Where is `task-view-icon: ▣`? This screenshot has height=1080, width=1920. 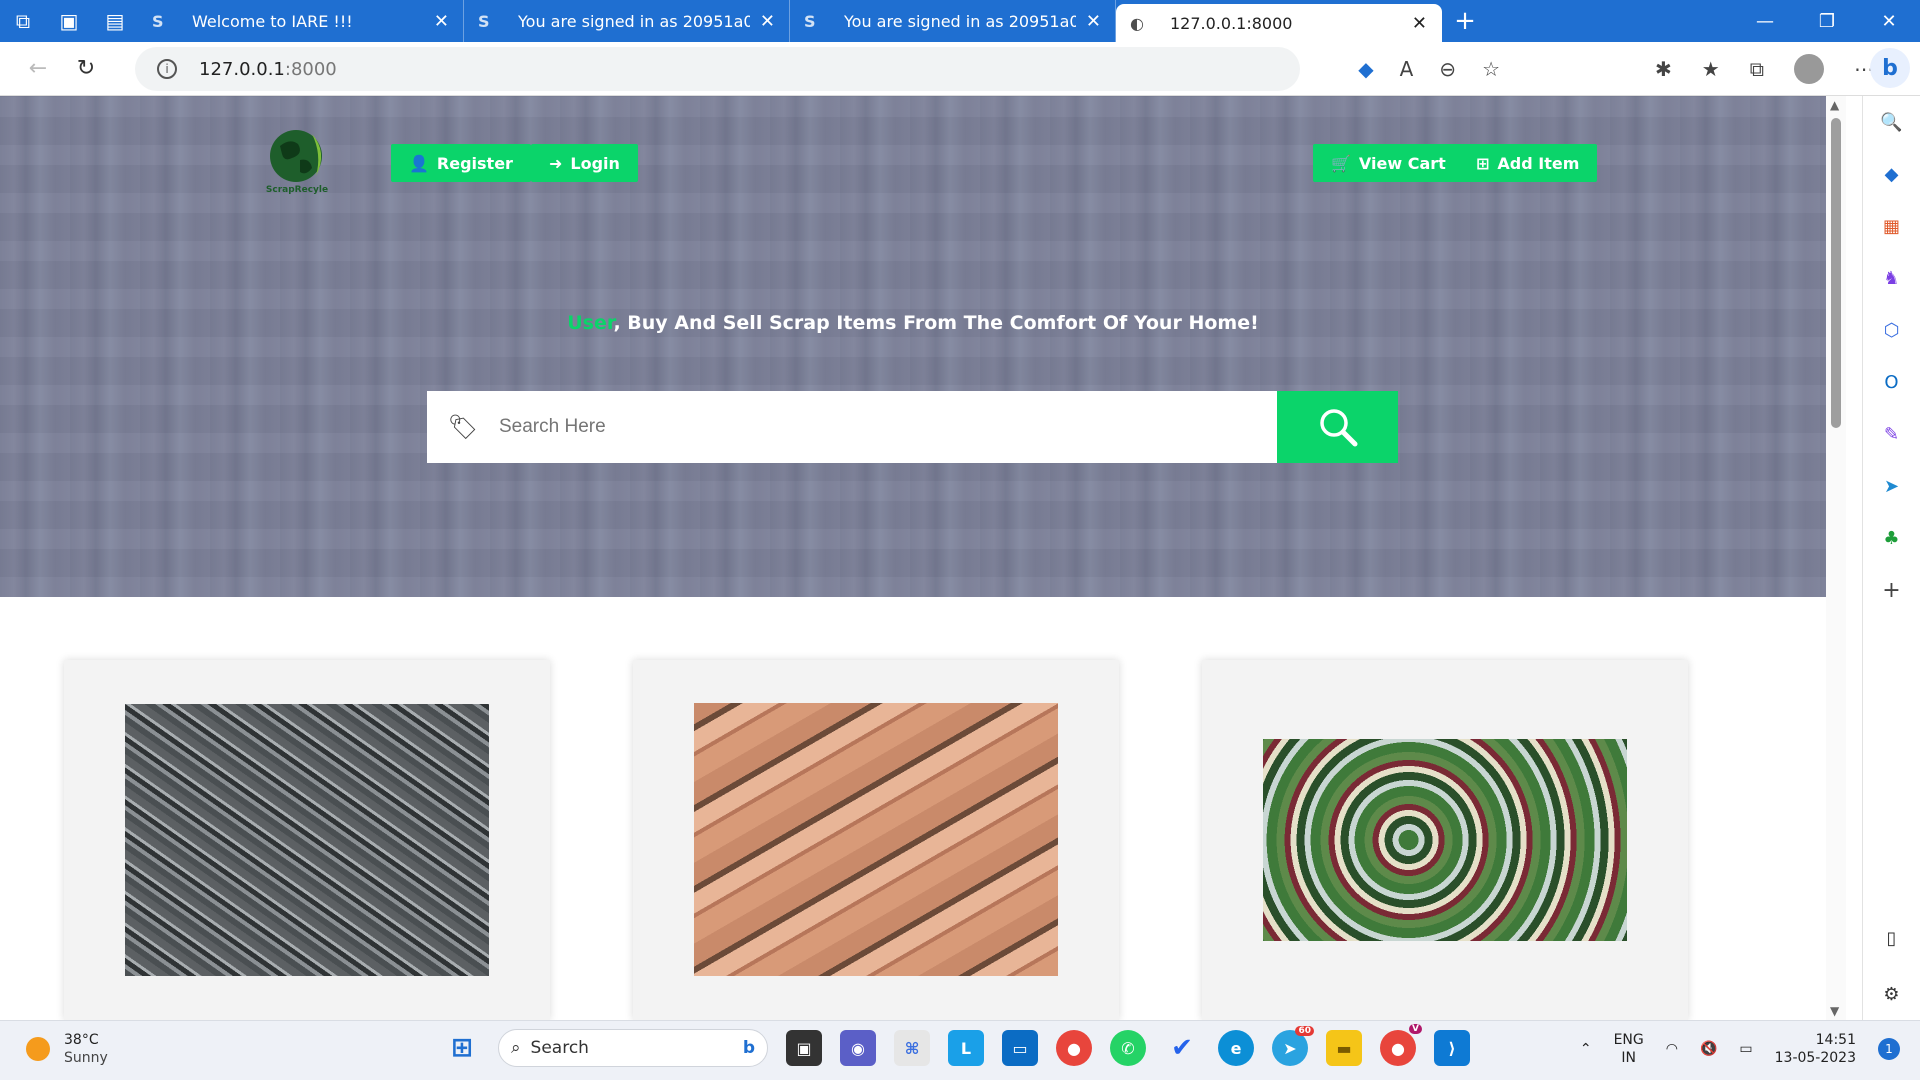
task-view-icon: ▣ is located at coordinates (804, 1048).